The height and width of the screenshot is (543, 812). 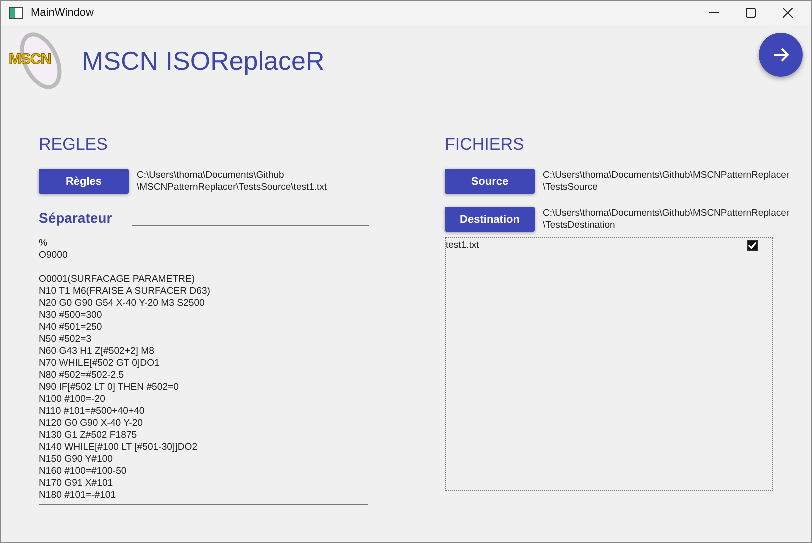 I want to click on code-line: N110 #101=#500+40+40, so click(x=92, y=412).